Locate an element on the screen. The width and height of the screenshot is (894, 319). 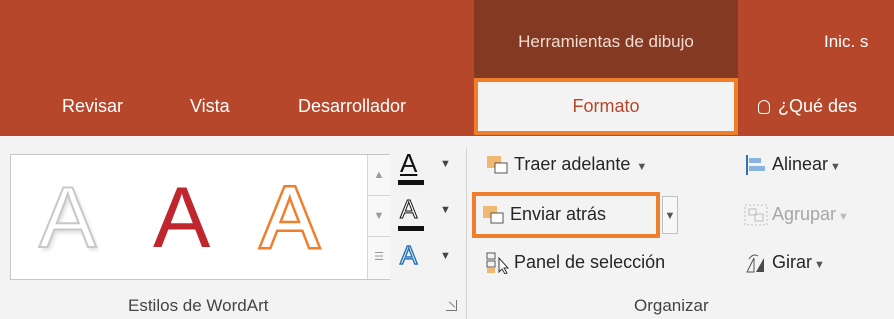
text-effects-button: A ▼ is located at coordinates (429, 259).